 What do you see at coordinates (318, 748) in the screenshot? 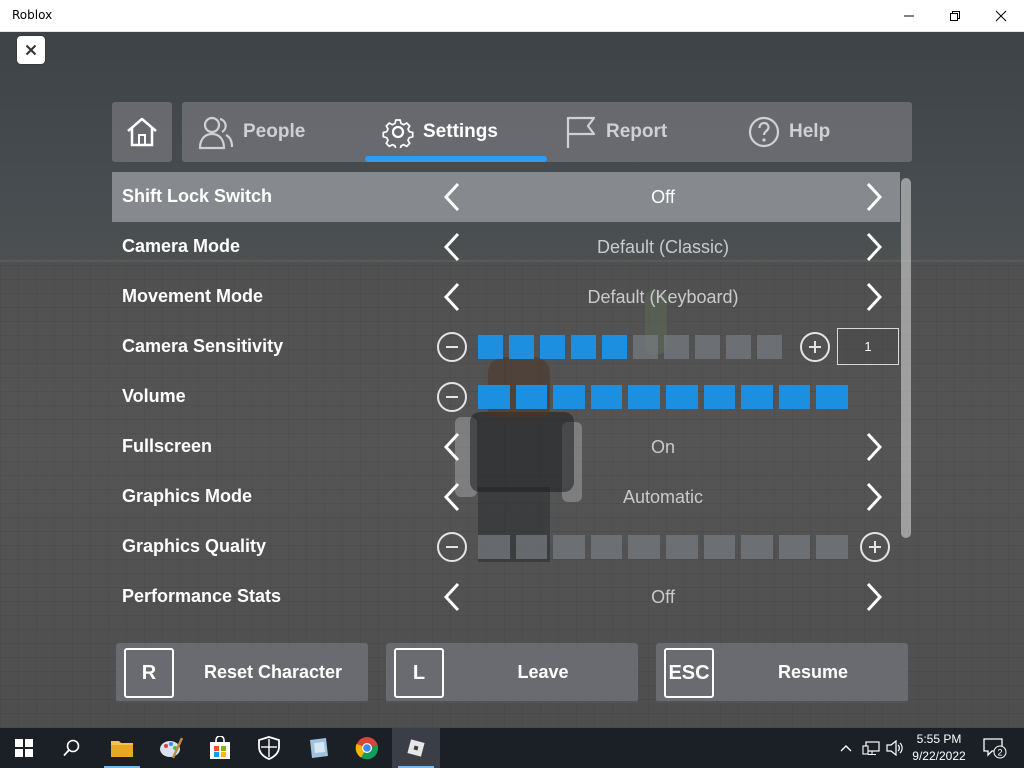
I see `taskbar-app` at bounding box center [318, 748].